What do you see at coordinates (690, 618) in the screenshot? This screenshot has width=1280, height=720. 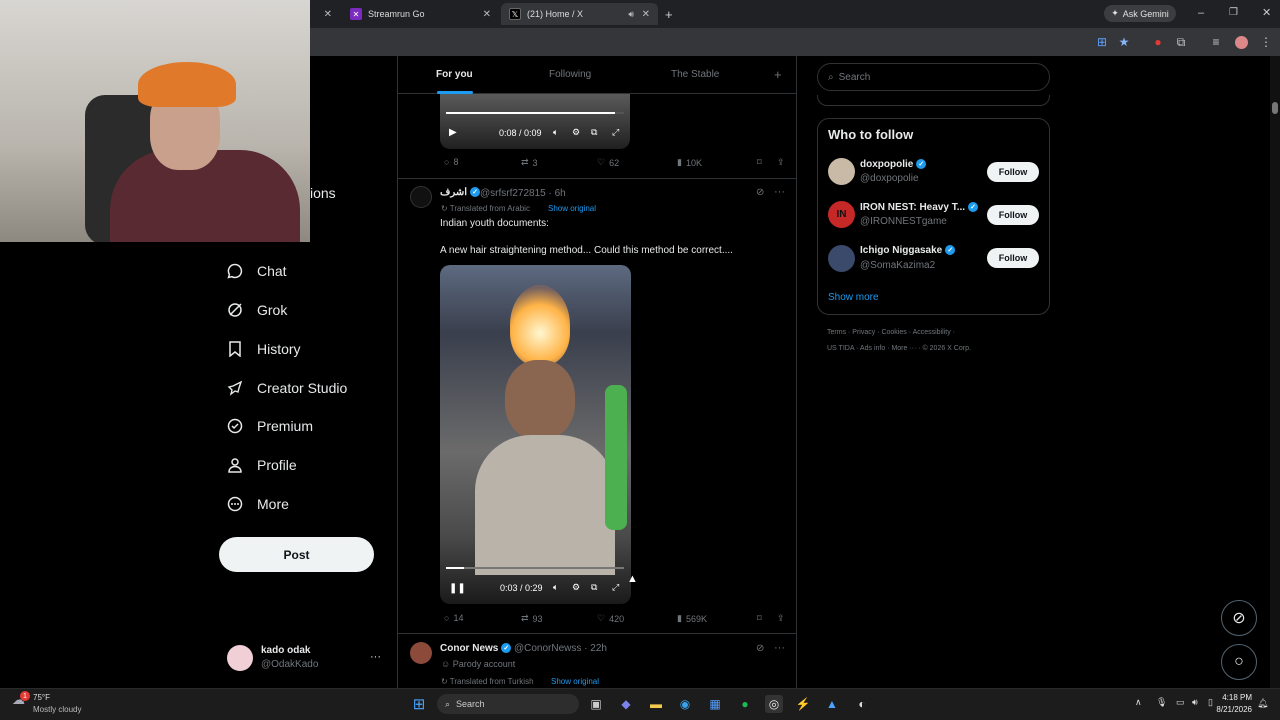 I see `views-action: ▮ 569K` at bounding box center [690, 618].